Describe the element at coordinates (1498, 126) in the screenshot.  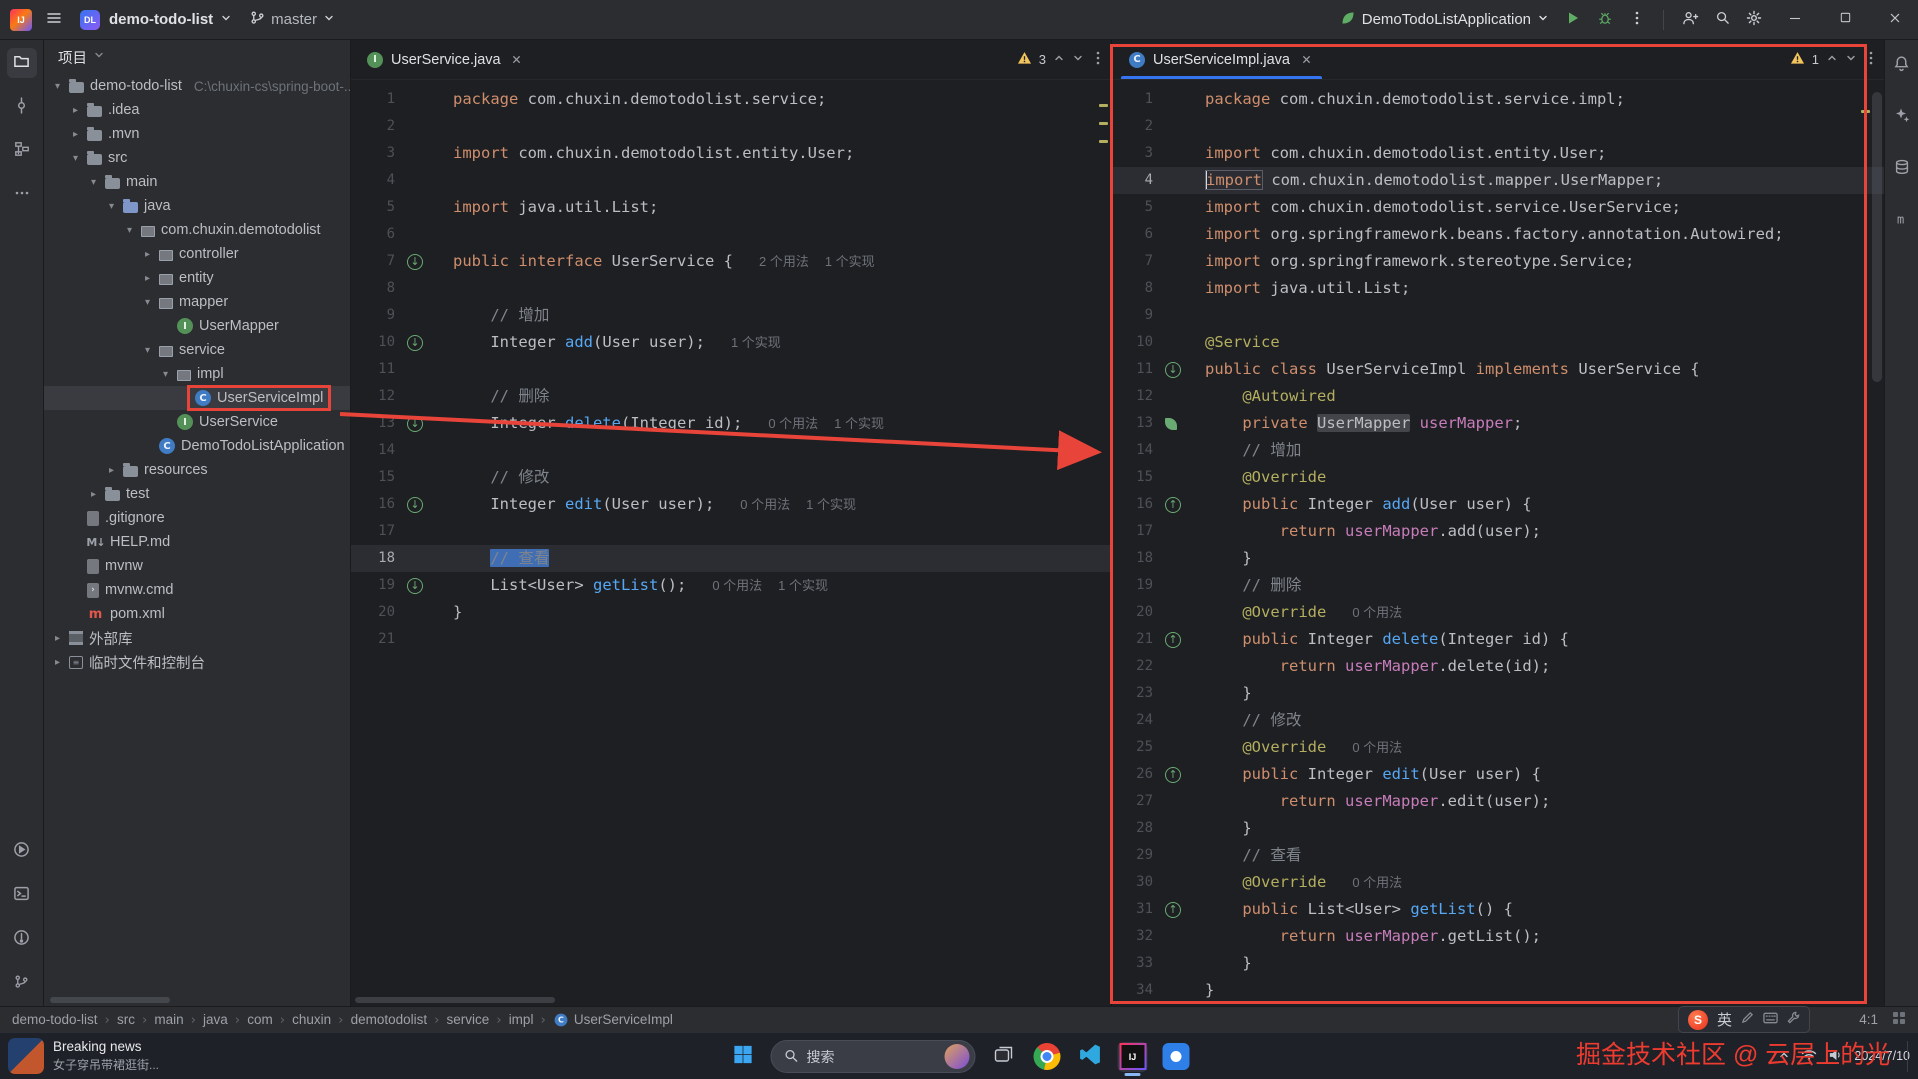
I see `code-line-2: 2` at that location.